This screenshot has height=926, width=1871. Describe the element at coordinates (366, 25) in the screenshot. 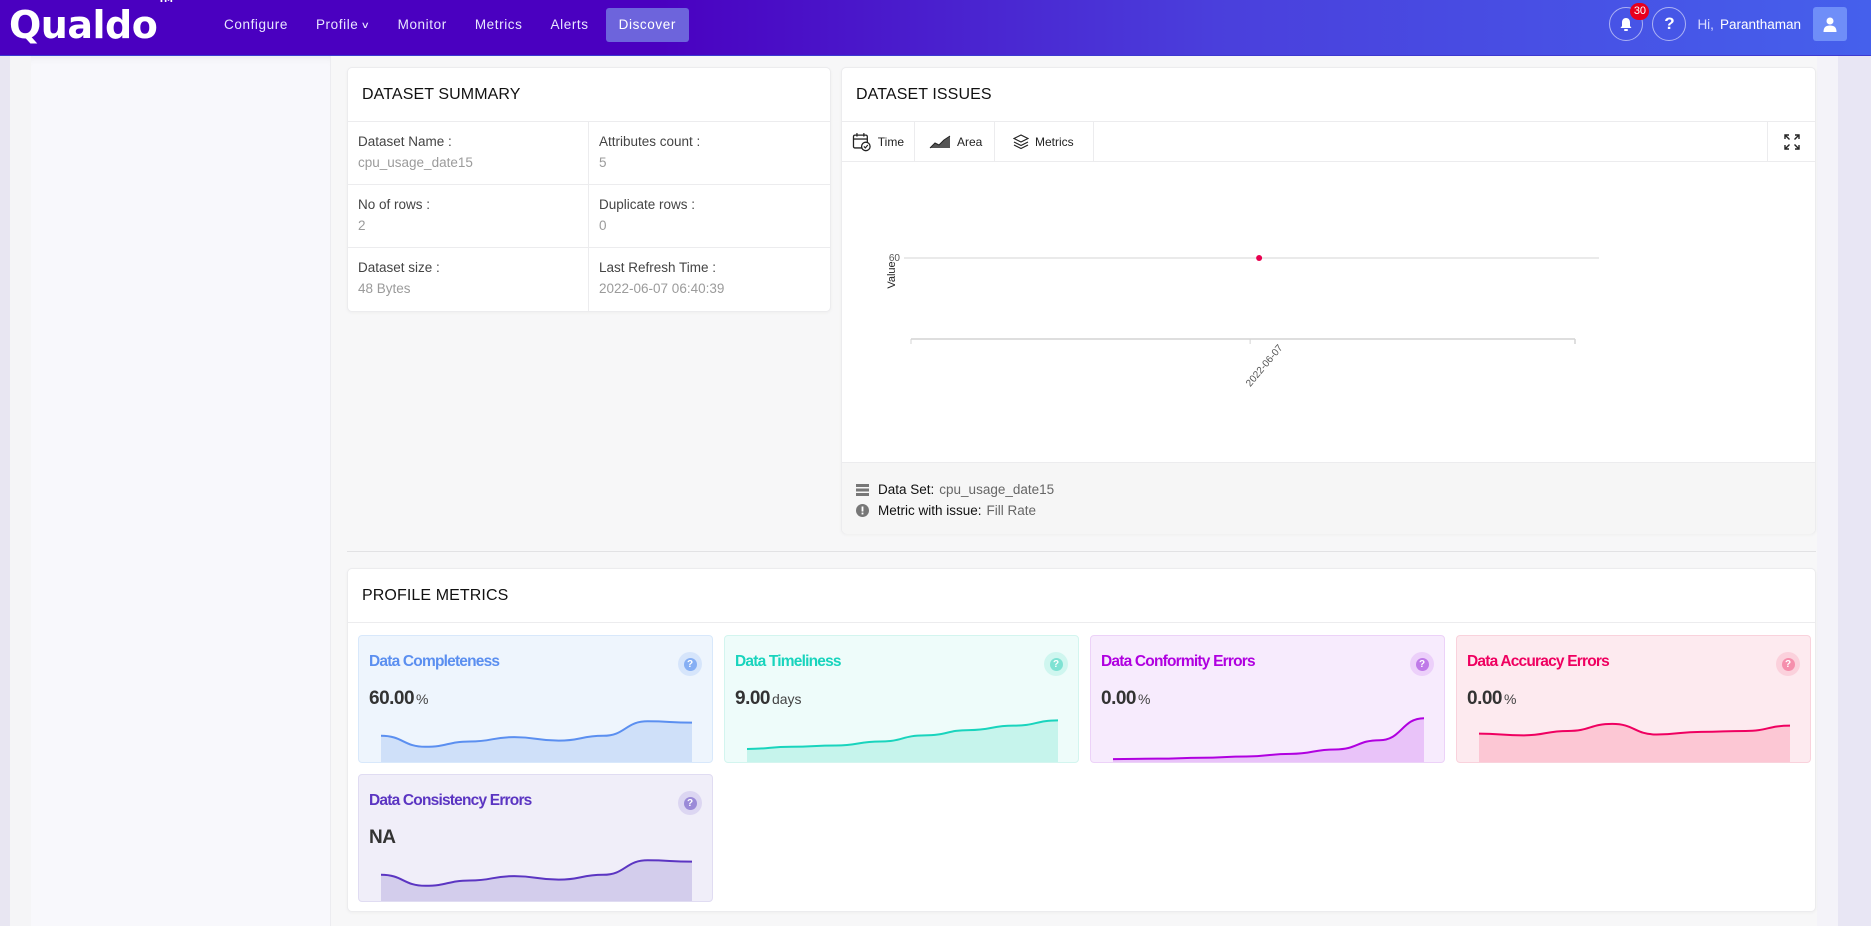

I see `chevron-down-icon: ∨` at that location.